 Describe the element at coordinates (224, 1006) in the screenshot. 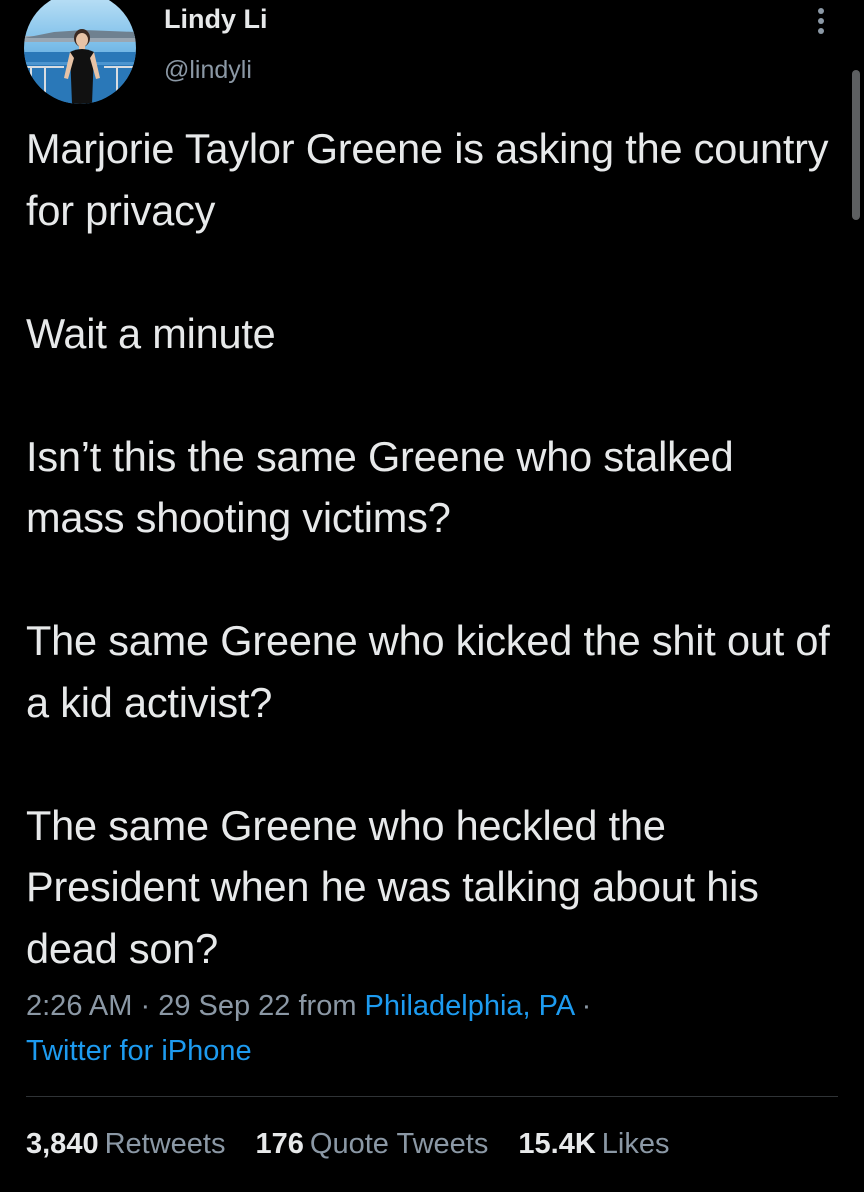

I see `tweet-date: 29 Sep 22` at that location.